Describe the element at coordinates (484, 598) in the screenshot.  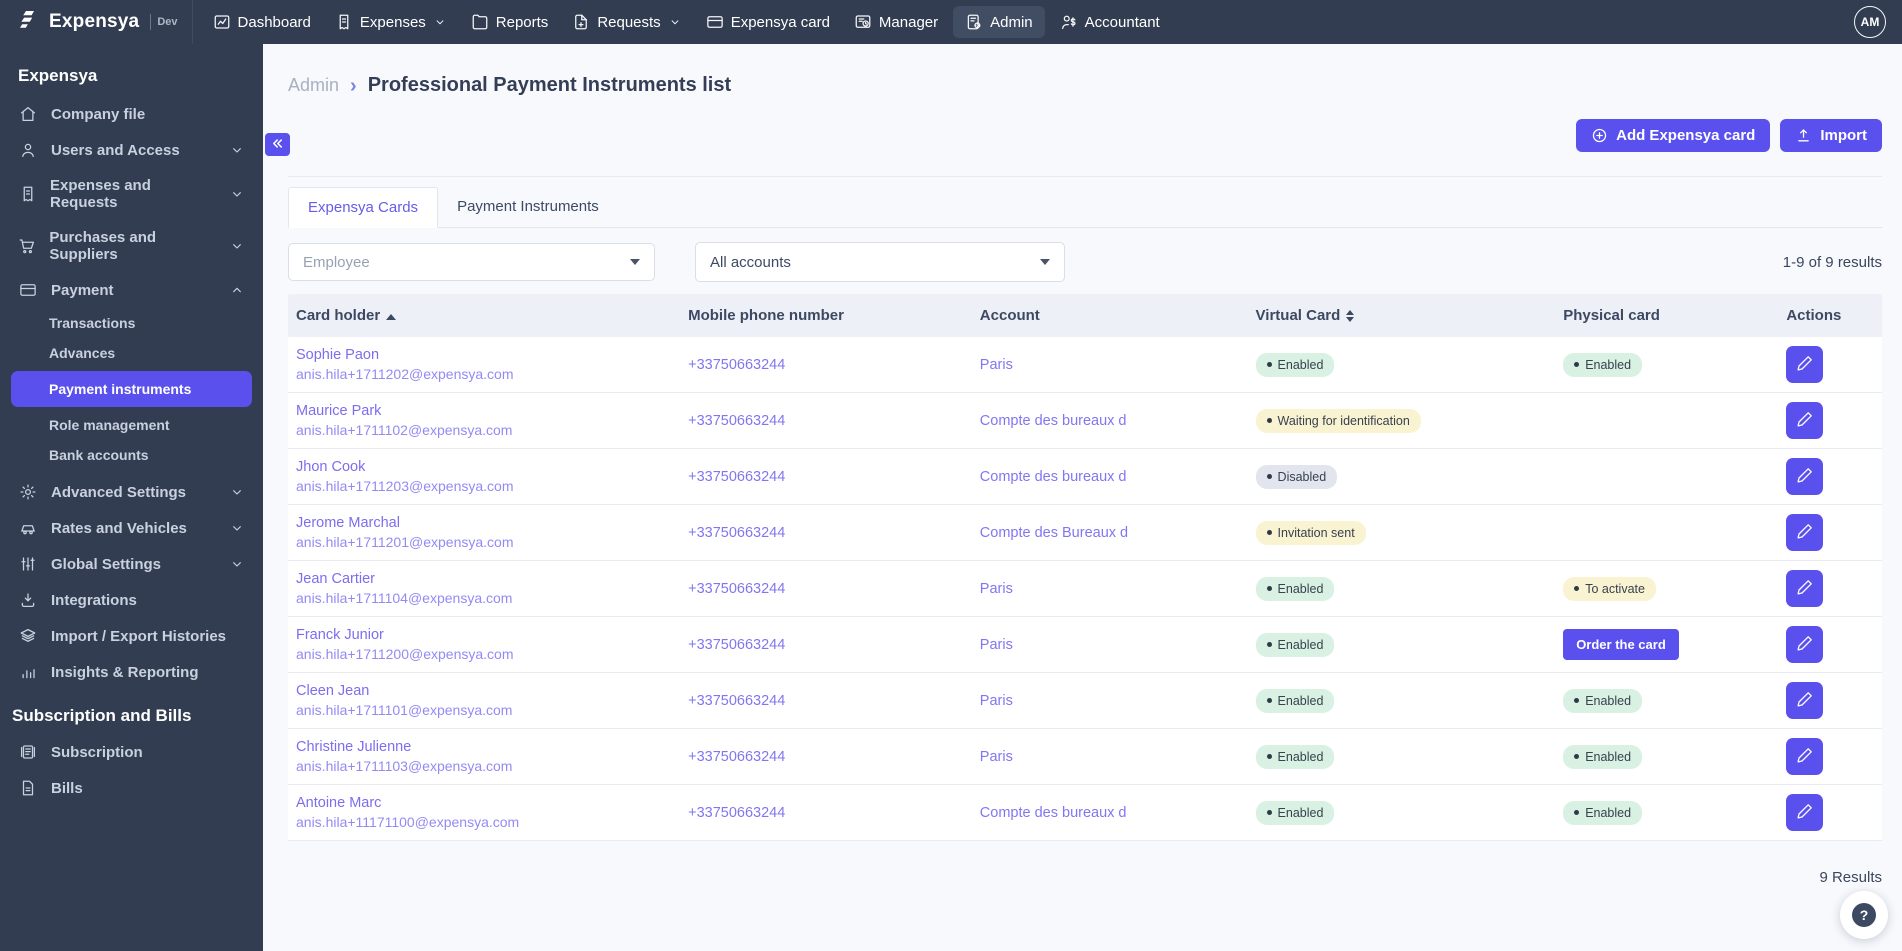
I see `cardholder-email: anis.hila+1711104@expensya.com` at that location.